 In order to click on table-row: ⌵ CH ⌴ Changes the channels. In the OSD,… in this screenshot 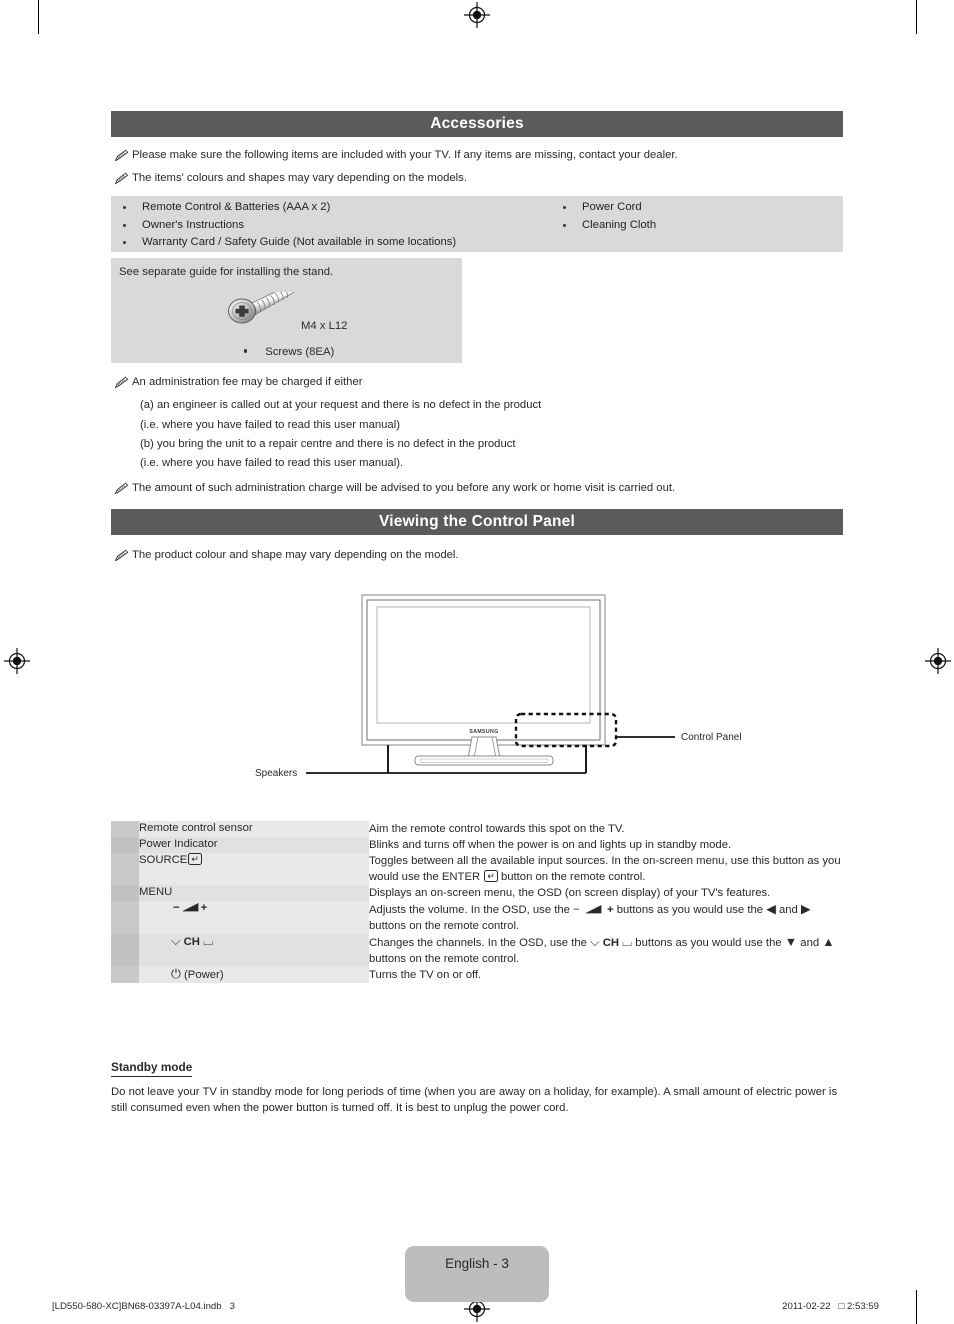, I will do `click(477, 950)`.